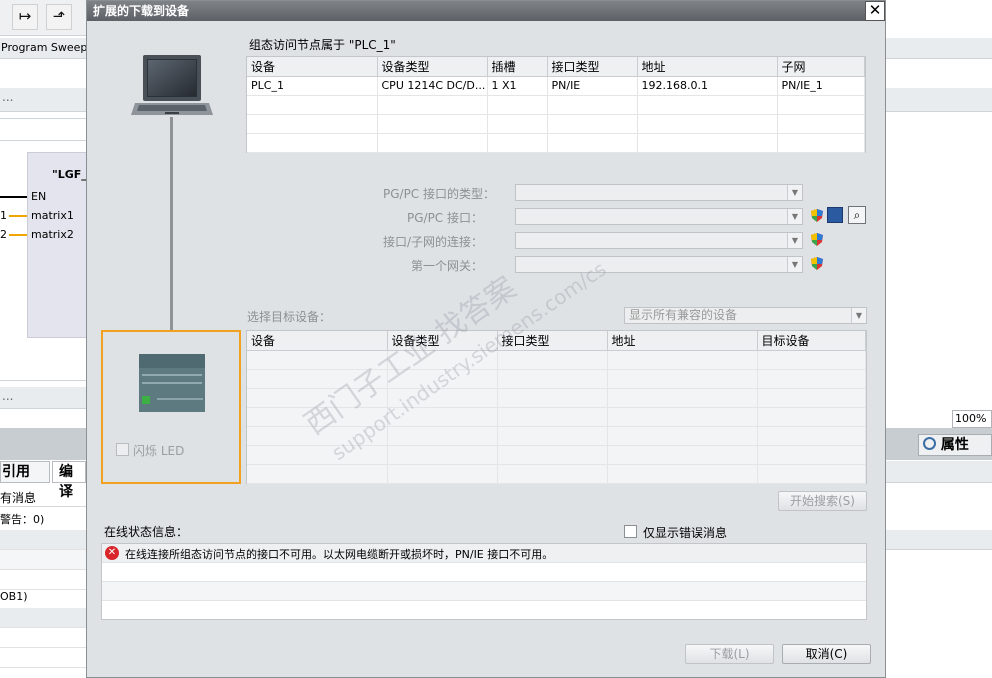 Image resolution: width=992 pixels, height=678 pixels. What do you see at coordinates (122, 449) in the screenshot?
I see `flash-led-checkbox` at bounding box center [122, 449].